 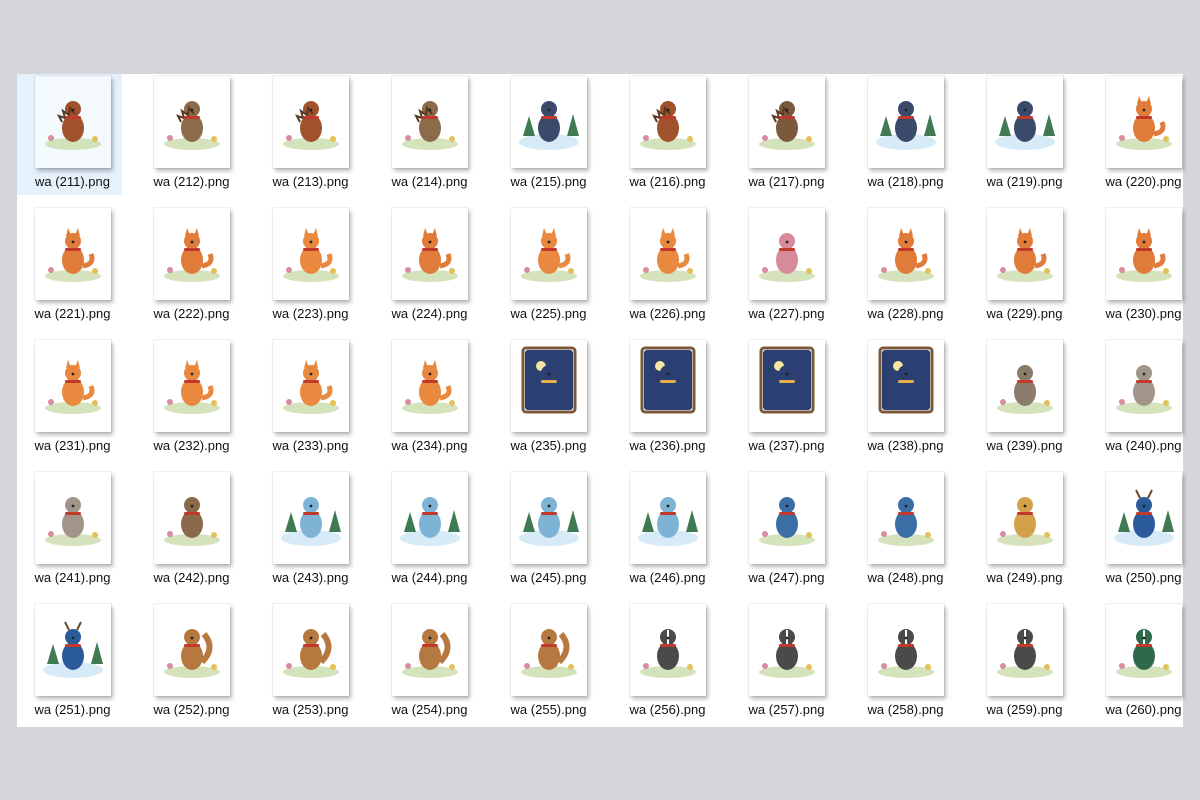 I want to click on file-item: wa (230).png, so click(x=1142, y=272).